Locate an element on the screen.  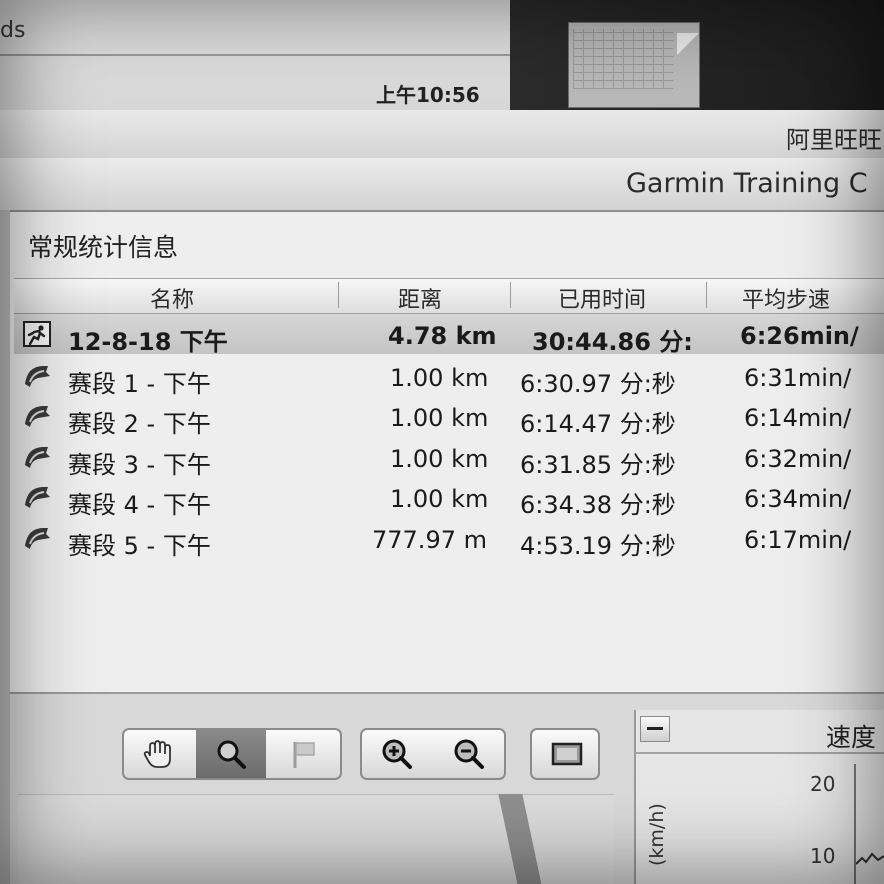
thumbnail-grid is located at coordinates (623, 59).